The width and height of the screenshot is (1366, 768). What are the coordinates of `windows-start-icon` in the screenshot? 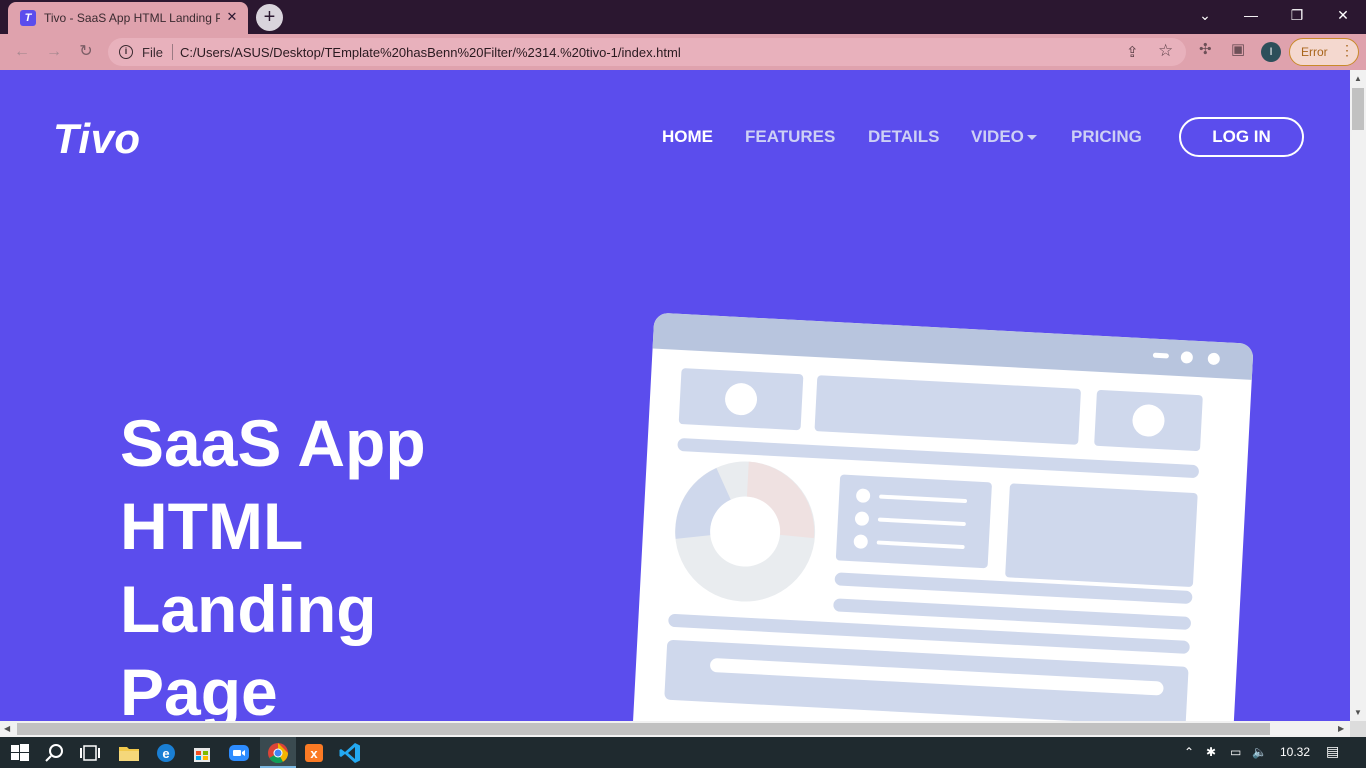 It's located at (20, 753).